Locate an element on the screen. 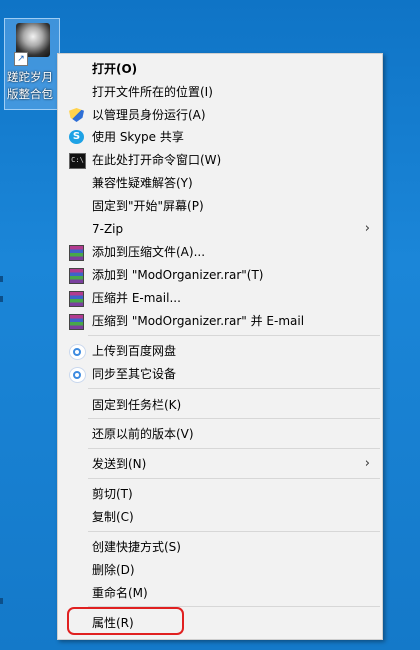 This screenshot has width=420, height=650. menu-item-label: 同步至其它设备 is located at coordinates (134, 374).